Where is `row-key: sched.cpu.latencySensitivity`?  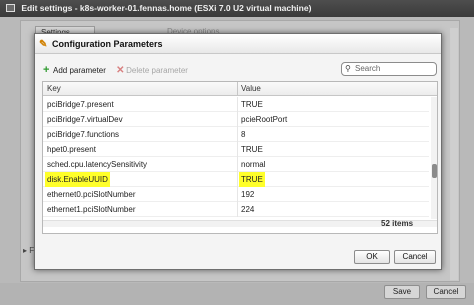 row-key: sched.cpu.latencySensitivity is located at coordinates (97, 164).